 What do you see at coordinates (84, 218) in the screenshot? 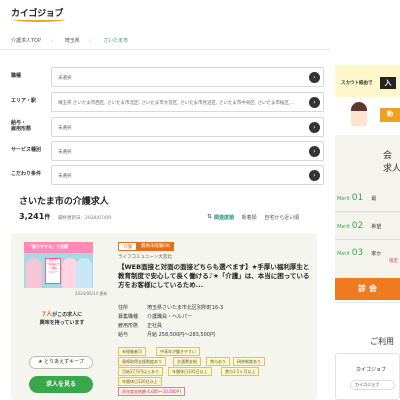
I see `last-updated: 最終更新日：2024/07/09` at bounding box center [84, 218].